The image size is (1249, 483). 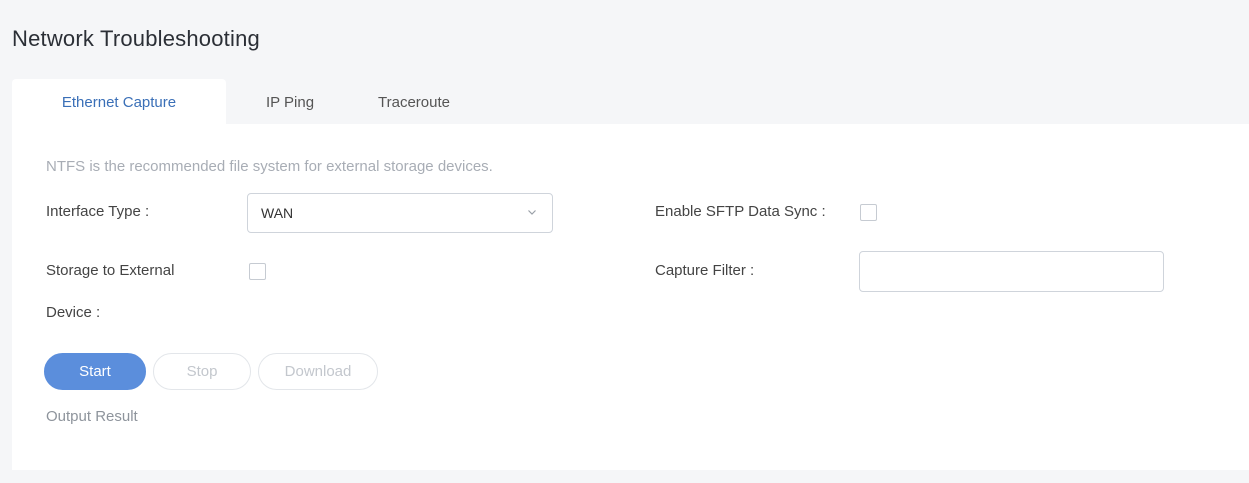 What do you see at coordinates (400, 213) in the screenshot?
I see `interface-type-select: WAN` at bounding box center [400, 213].